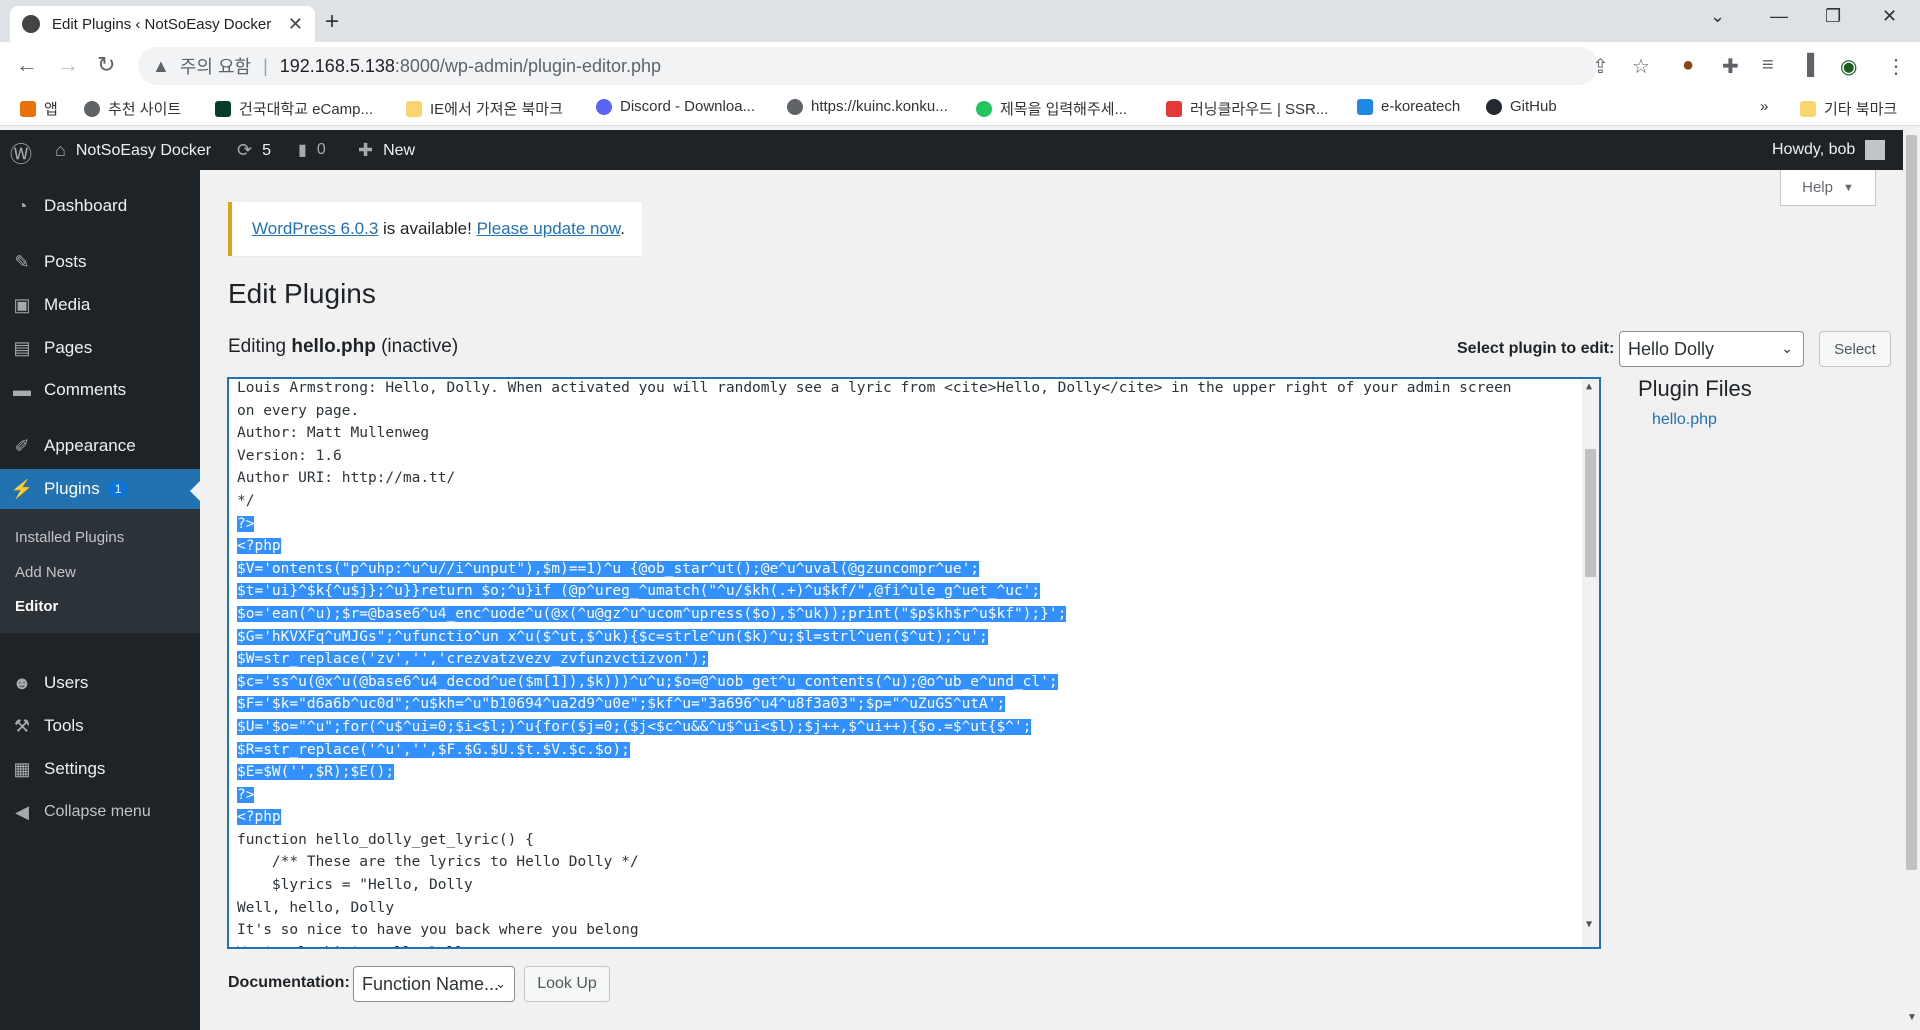 The width and height of the screenshot is (1920, 1030). What do you see at coordinates (100, 812) in the screenshot?
I see `menu-collapse: ◀ Collapse menu` at bounding box center [100, 812].